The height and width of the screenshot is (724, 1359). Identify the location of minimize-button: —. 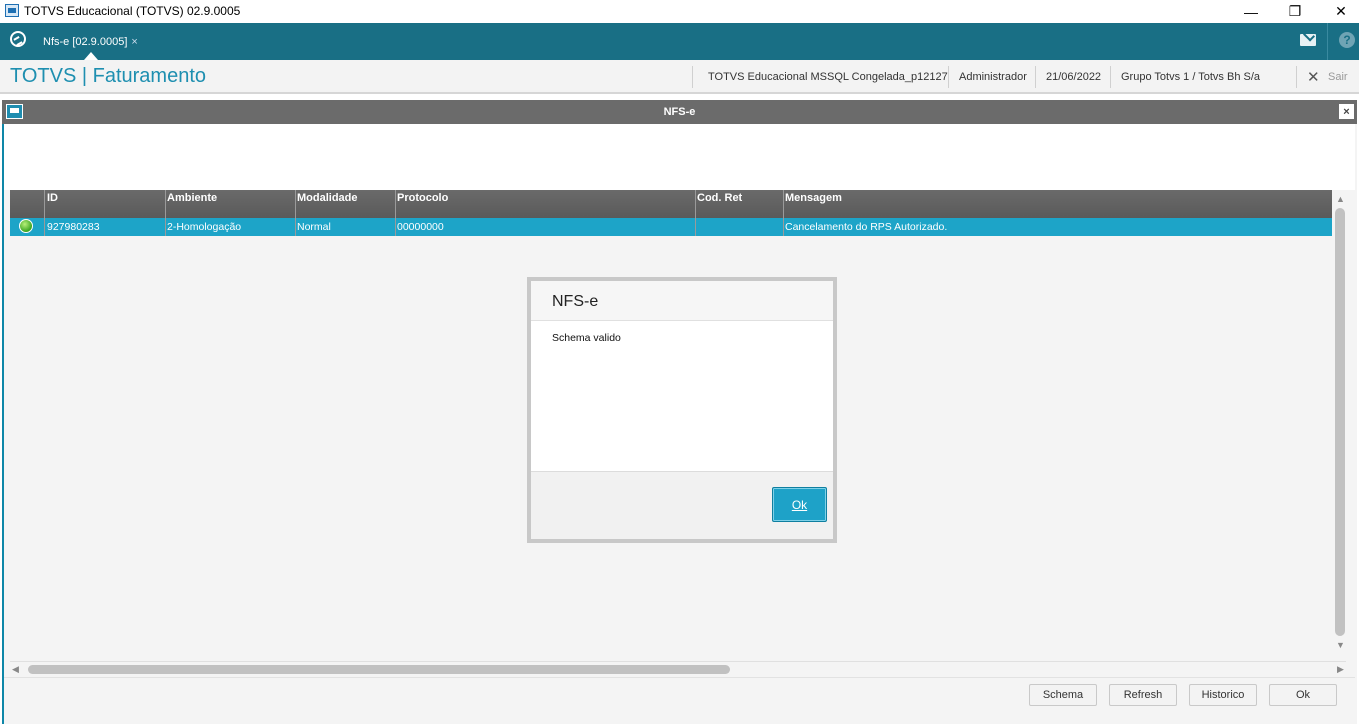
(1251, 11).